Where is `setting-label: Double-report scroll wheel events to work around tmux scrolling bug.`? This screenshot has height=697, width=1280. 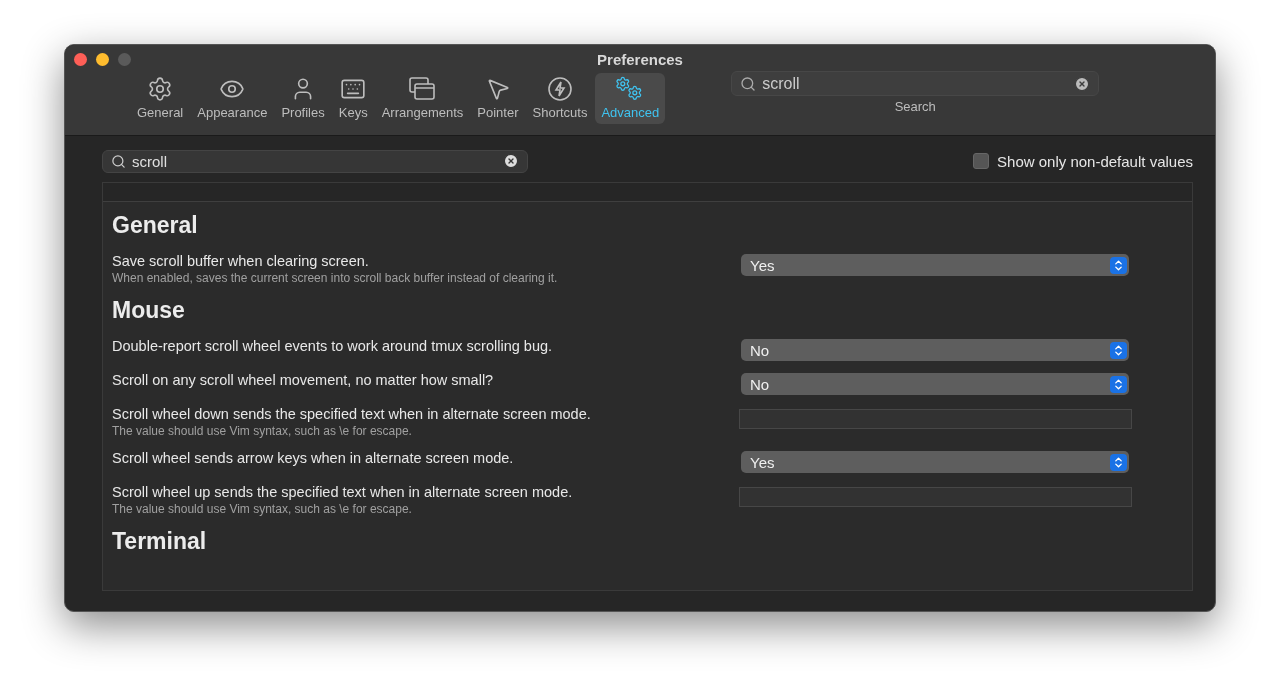
setting-label: Double-report scroll wheel events to work around tmux scrolling bug. is located at coordinates (332, 346).